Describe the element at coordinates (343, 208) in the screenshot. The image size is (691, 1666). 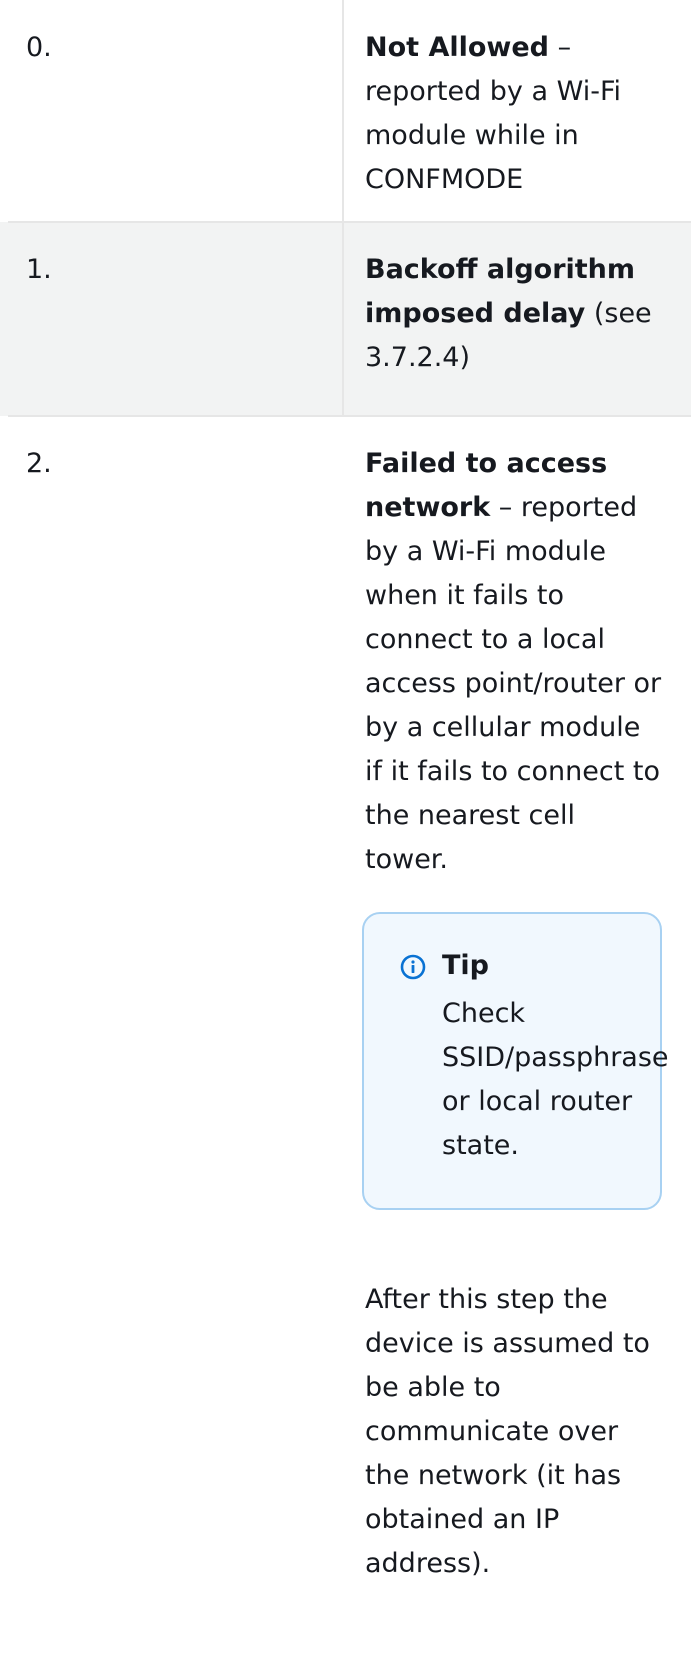
I see `column-divider` at that location.